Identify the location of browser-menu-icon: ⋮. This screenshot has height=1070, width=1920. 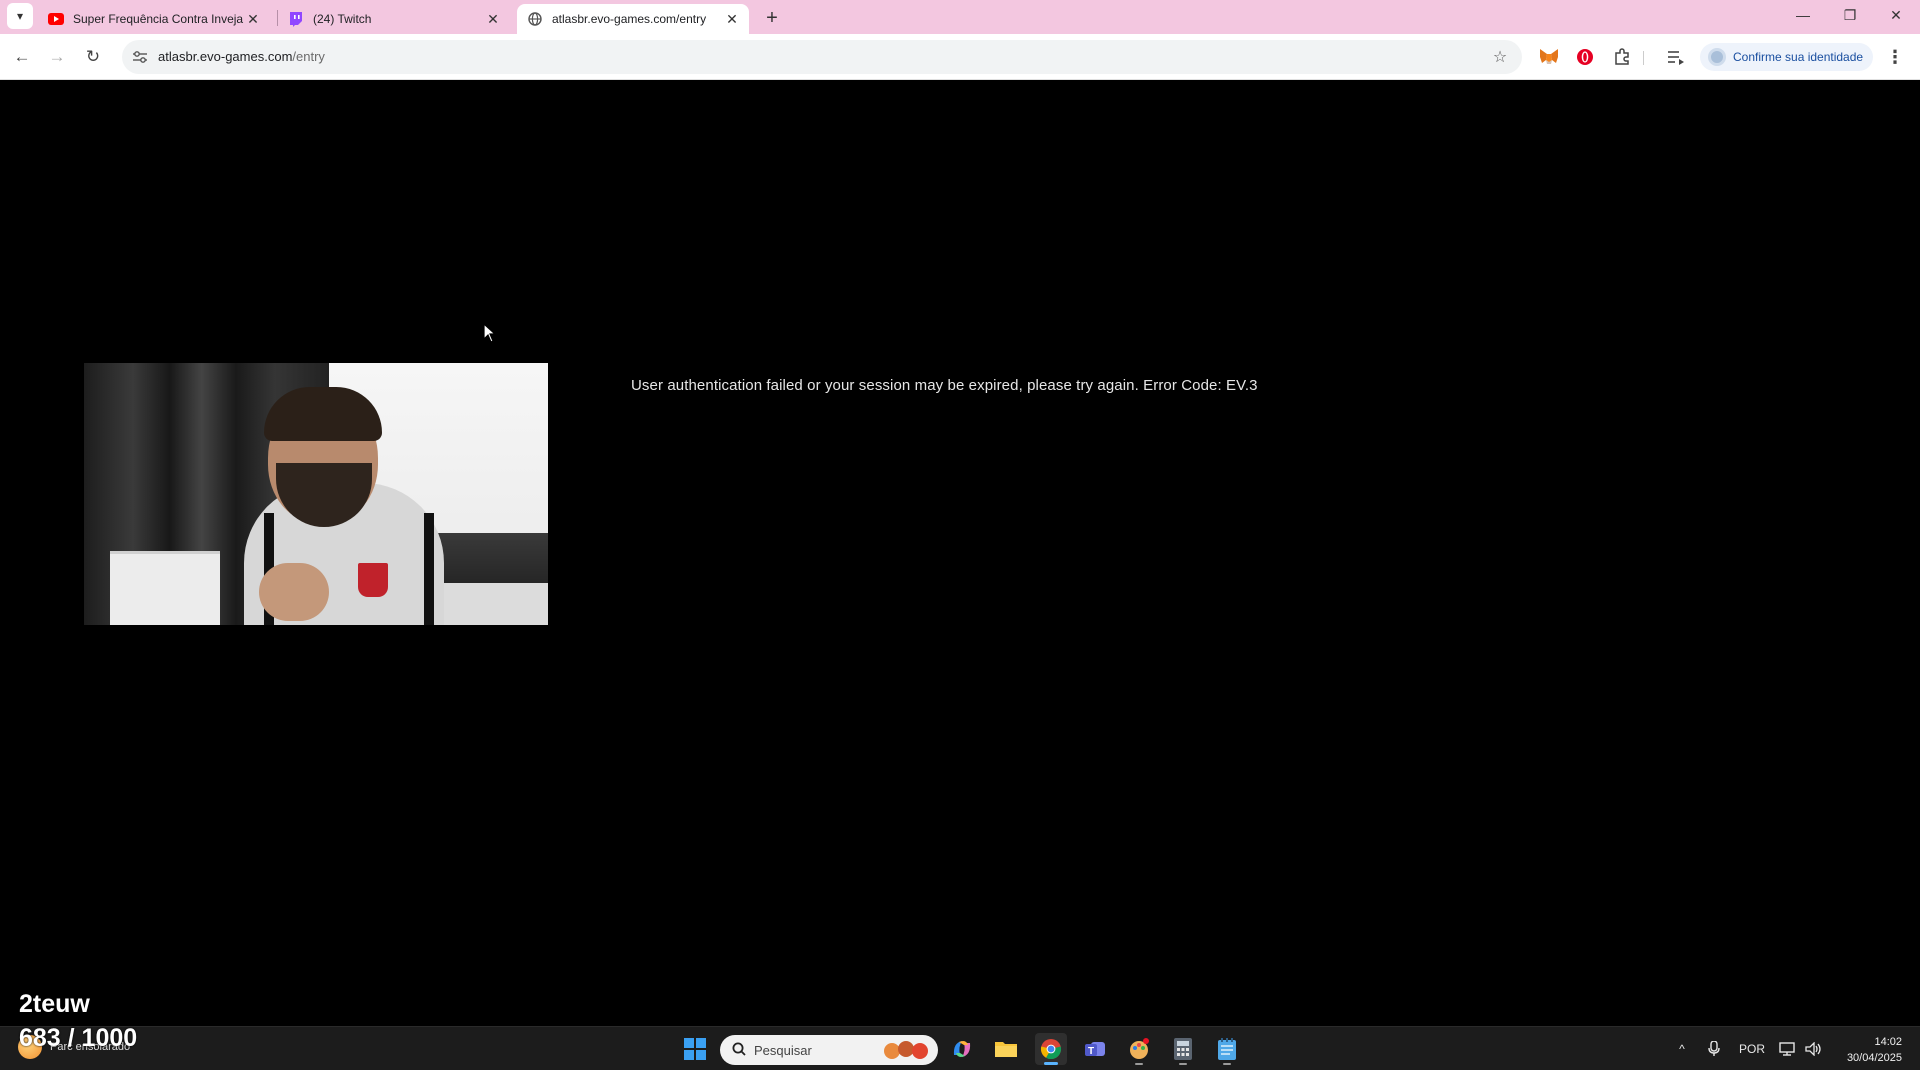
(1895, 57).